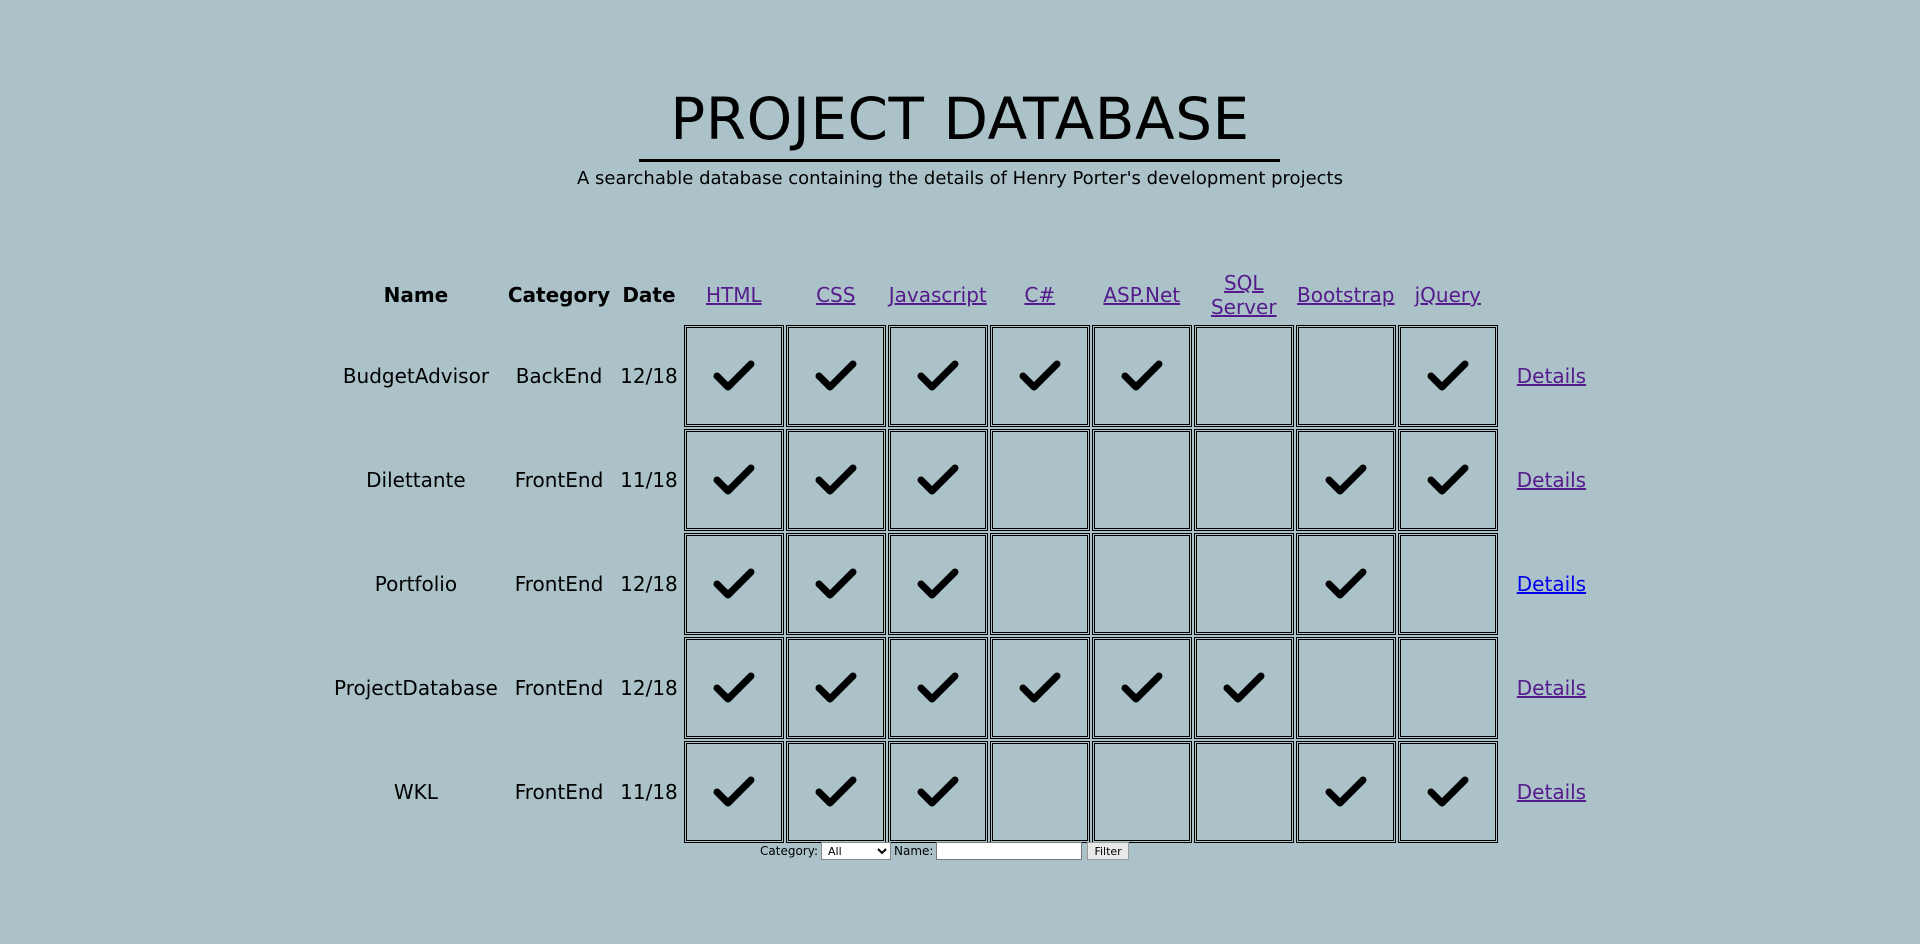  I want to click on column-header-bootstrap: Bootstrap, so click(1346, 295).